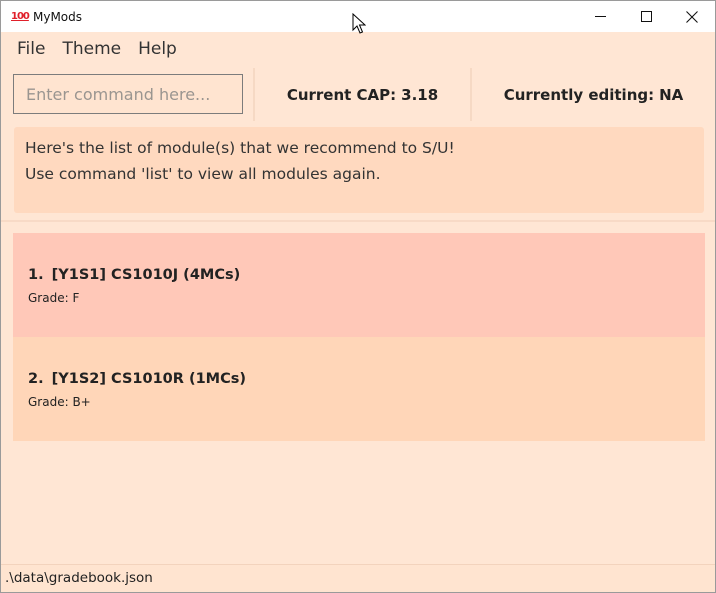 This screenshot has width=716, height=593. I want to click on cap-value: 3.18, so click(420, 94).